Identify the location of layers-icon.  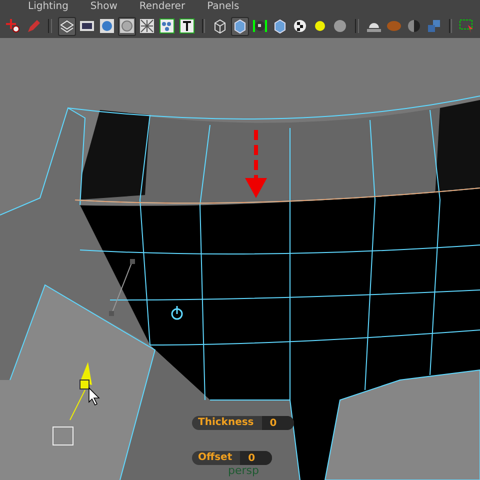
(66, 26).